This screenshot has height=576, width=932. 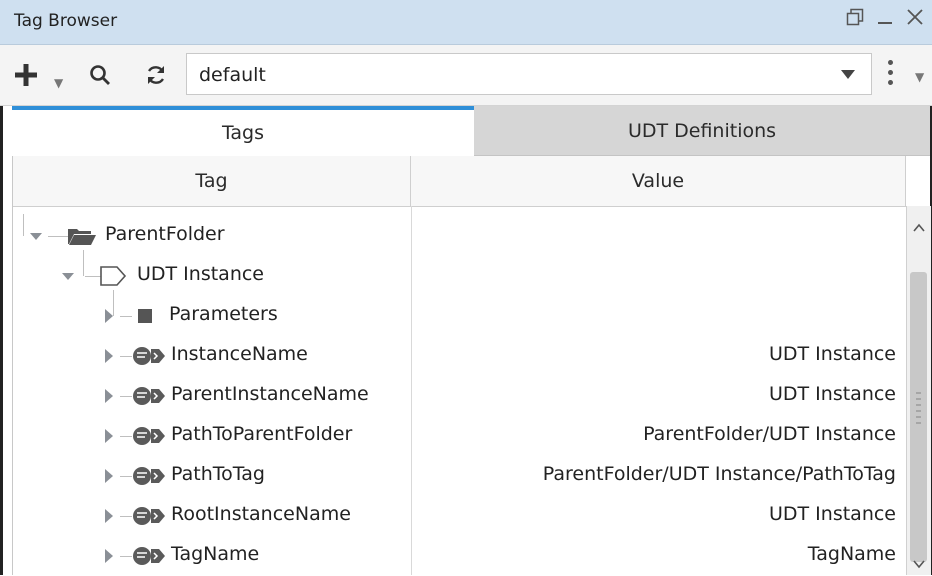 What do you see at coordinates (261, 514) in the screenshot?
I see `tree-row-label: RootInstanceName` at bounding box center [261, 514].